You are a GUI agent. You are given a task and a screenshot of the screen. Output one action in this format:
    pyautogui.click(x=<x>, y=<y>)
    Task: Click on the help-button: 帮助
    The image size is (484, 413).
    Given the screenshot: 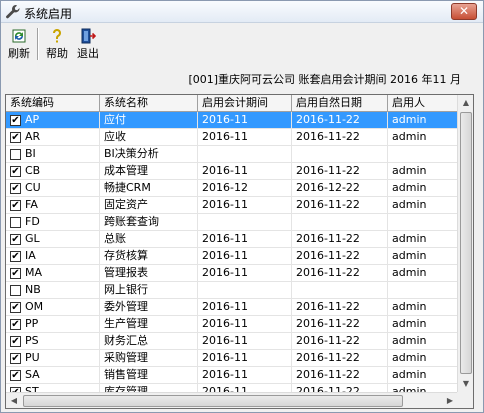 What is the action you would take?
    pyautogui.click(x=57, y=44)
    